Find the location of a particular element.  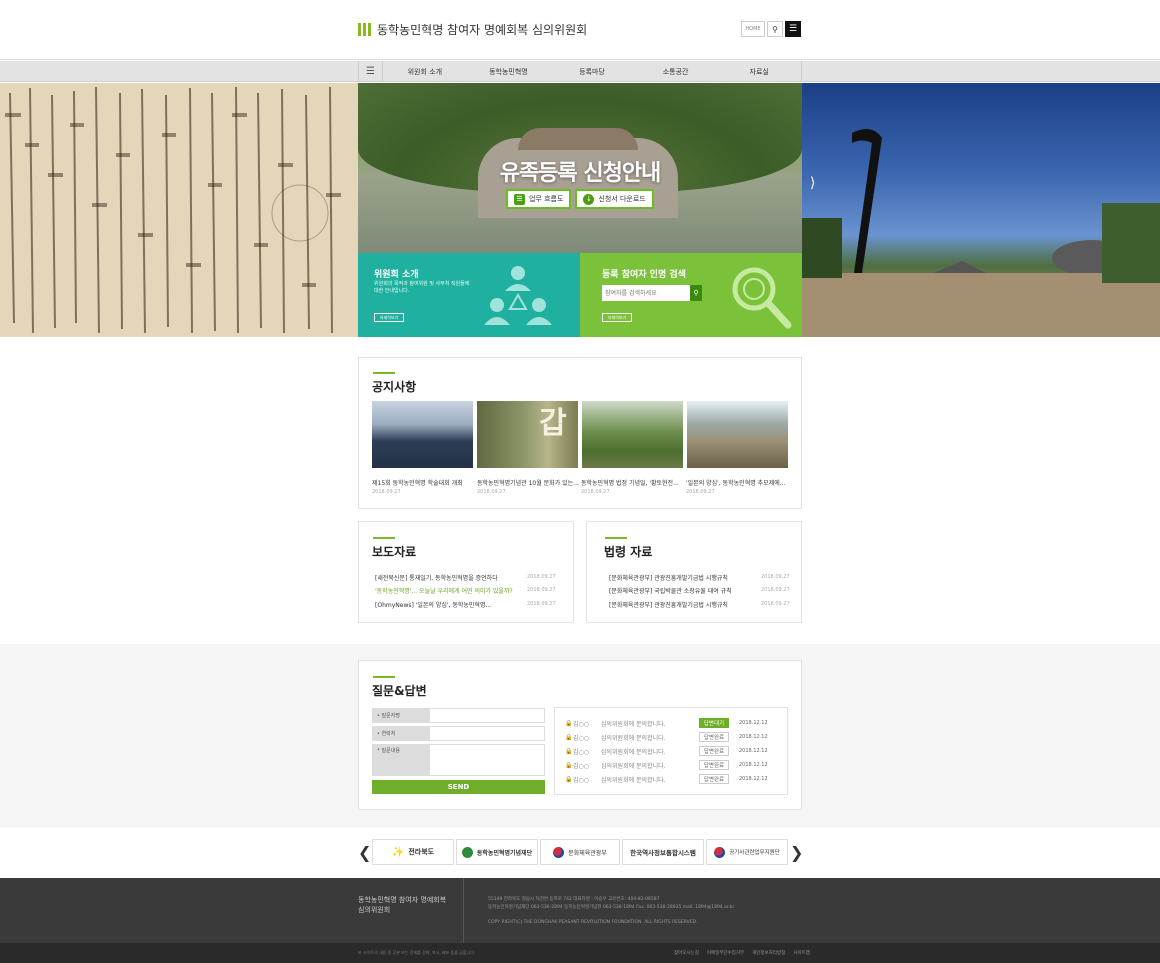

footer-links: 찾아오시는길 이메일무단수집거부 개인정보처리방침 사이트맵 is located at coordinates (742, 953).